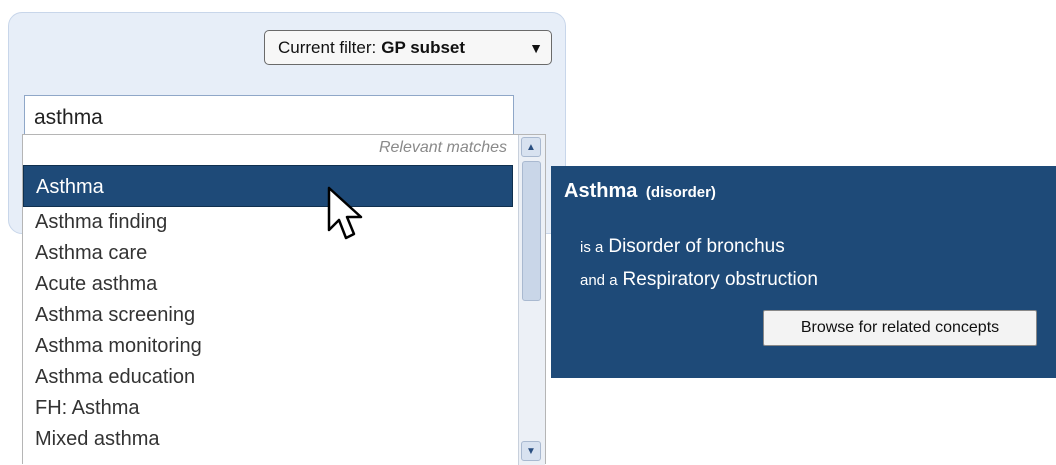 The width and height of the screenshot is (1056, 465). I want to click on relationship-row: and a Respiratory obstruction, so click(699, 280).